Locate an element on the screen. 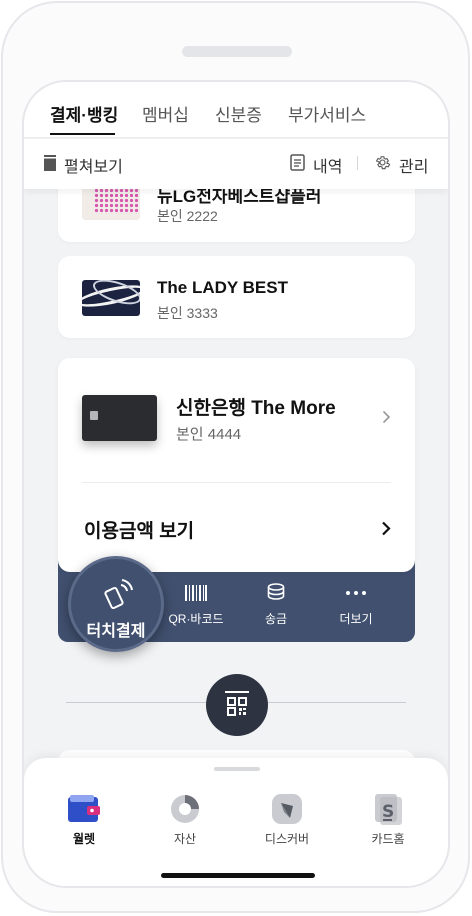  sheet-grabber is located at coordinates (237, 769).